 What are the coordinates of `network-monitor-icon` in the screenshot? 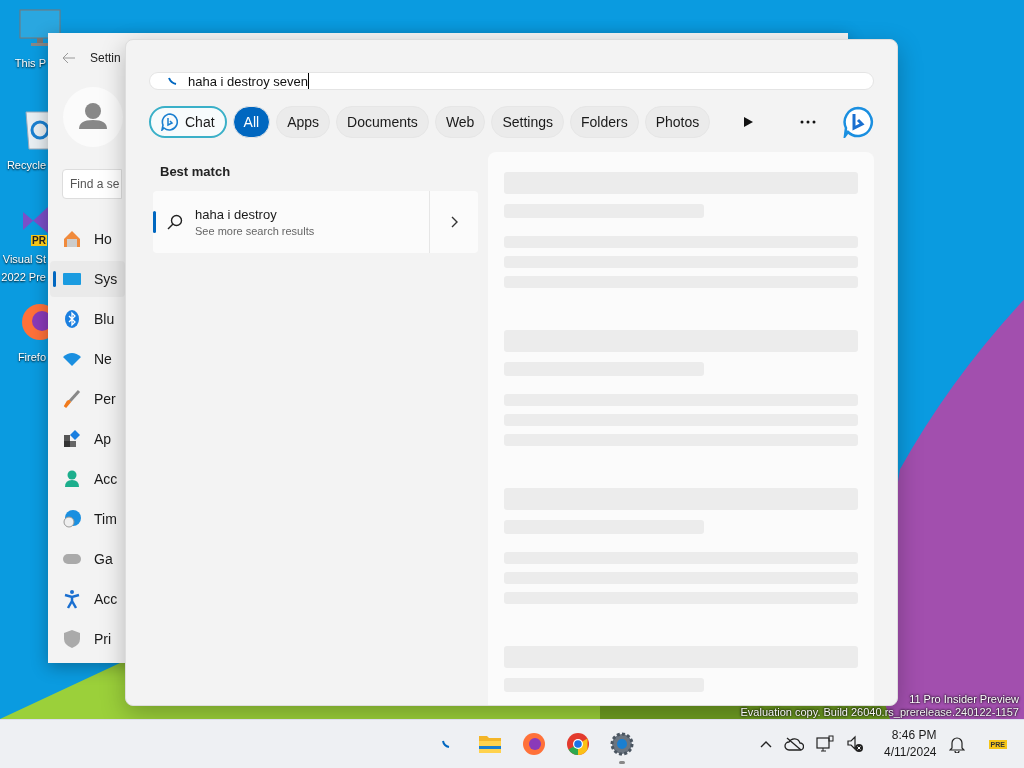 It's located at (825, 744).